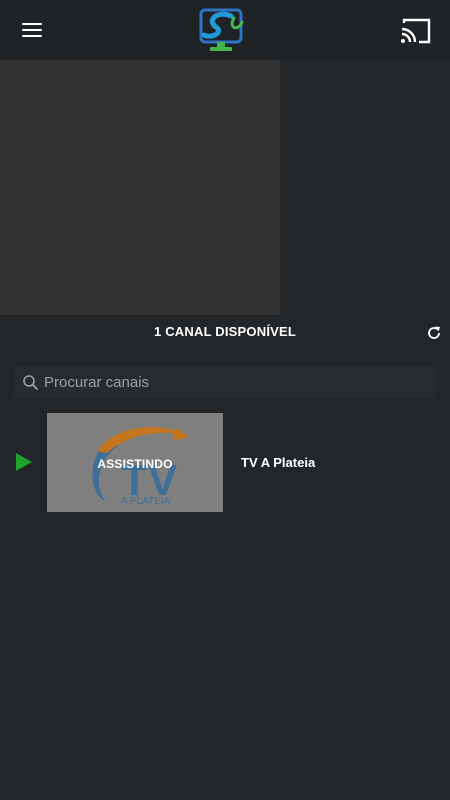 The image size is (450, 800). I want to click on search-icon, so click(30, 382).